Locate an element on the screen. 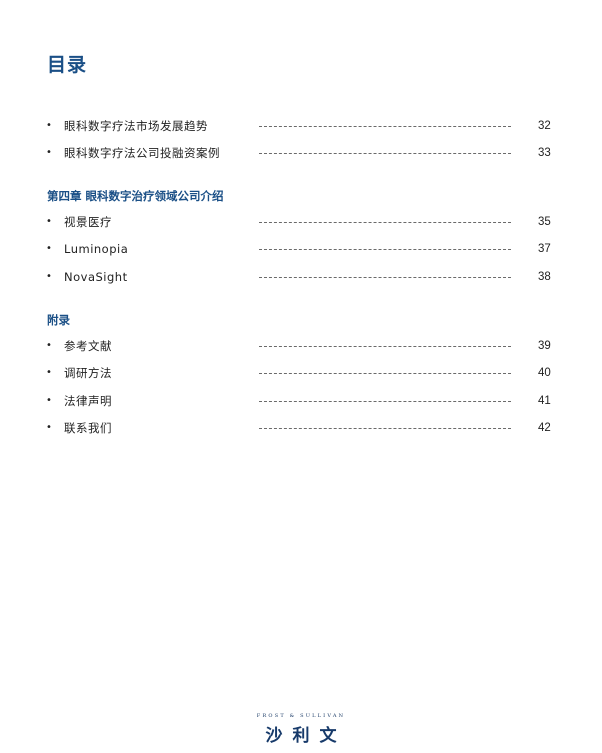 Image resolution: width=602 pixels, height=753 pixels. toc-entry: • 眼科数字疗法市场发展趋势 32 is located at coordinates (301, 126).